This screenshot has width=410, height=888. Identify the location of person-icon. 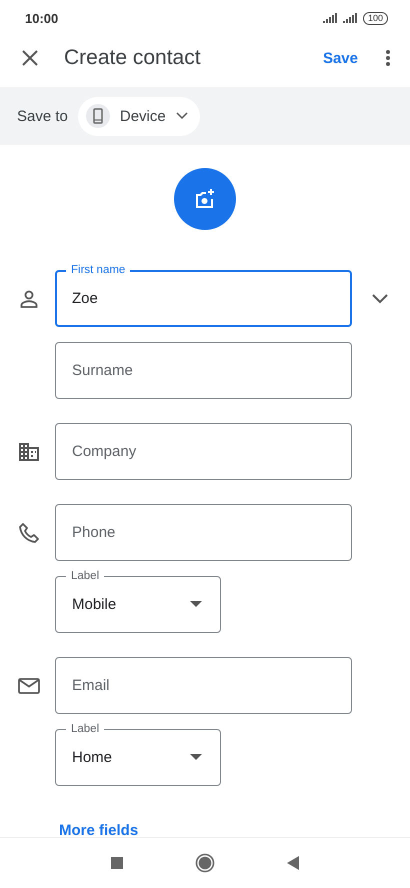
(29, 299).